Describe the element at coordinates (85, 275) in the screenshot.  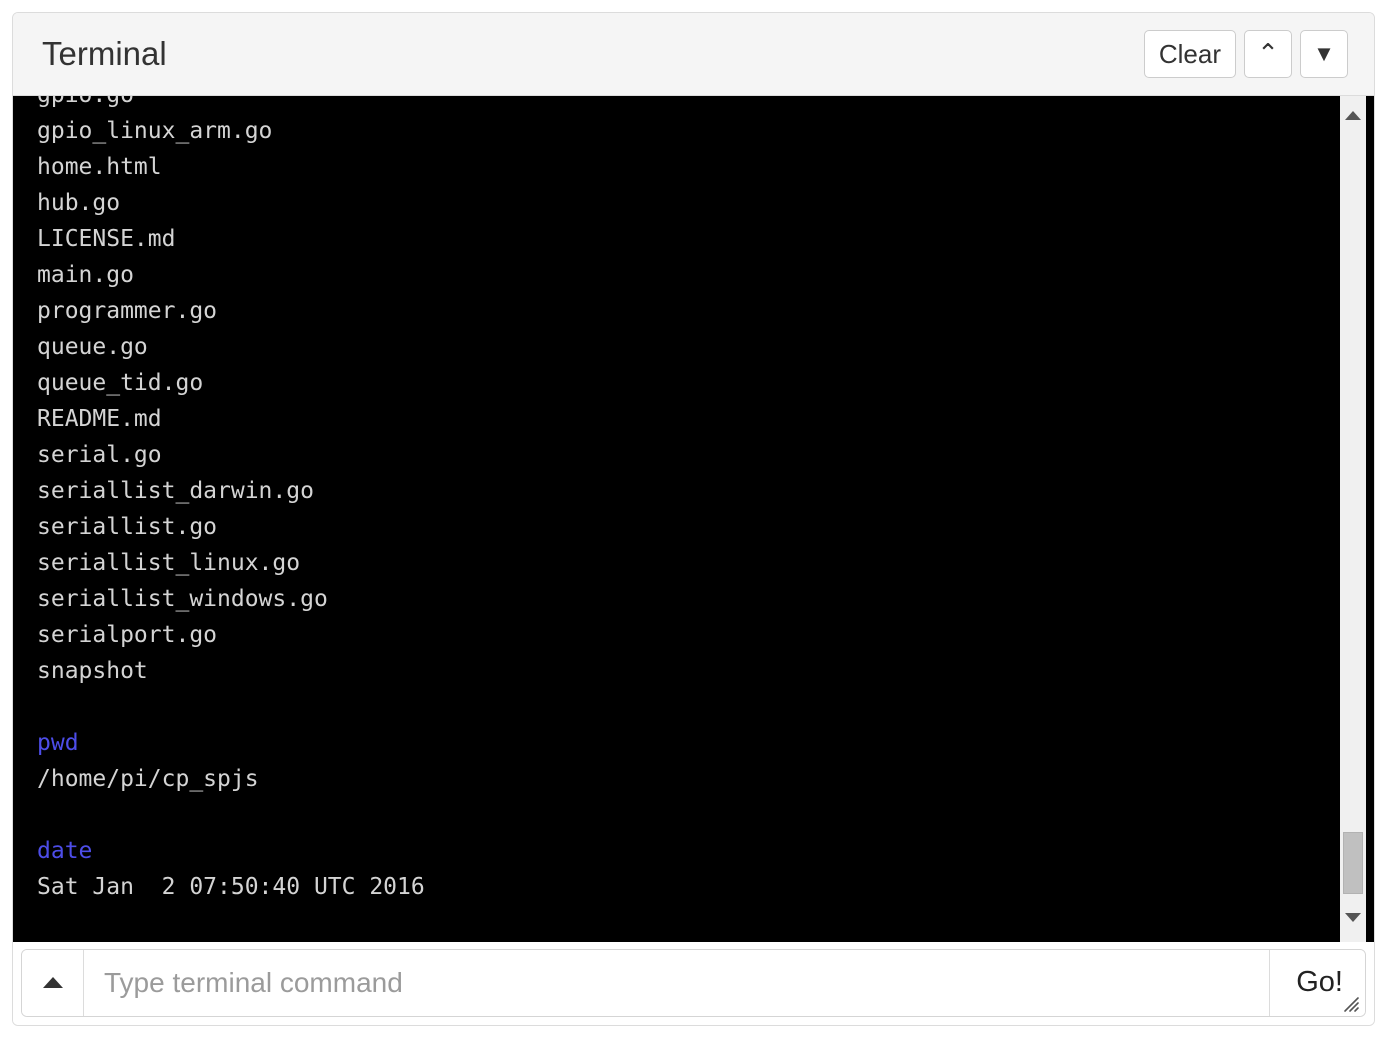
I see `terminal-output-line: main.go` at that location.